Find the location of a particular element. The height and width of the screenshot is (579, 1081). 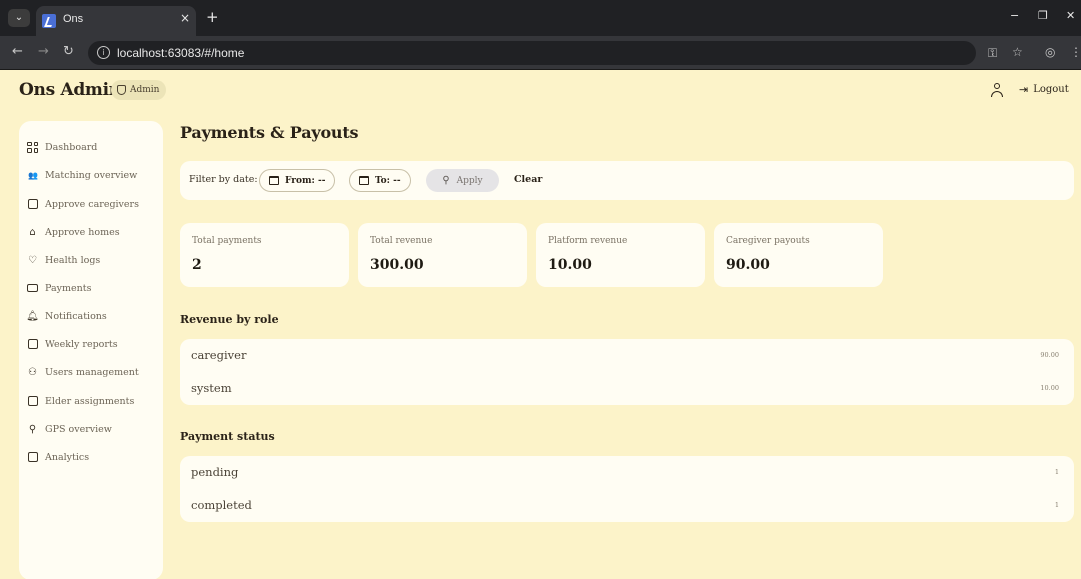

site-info-icon: i is located at coordinates (103, 52).